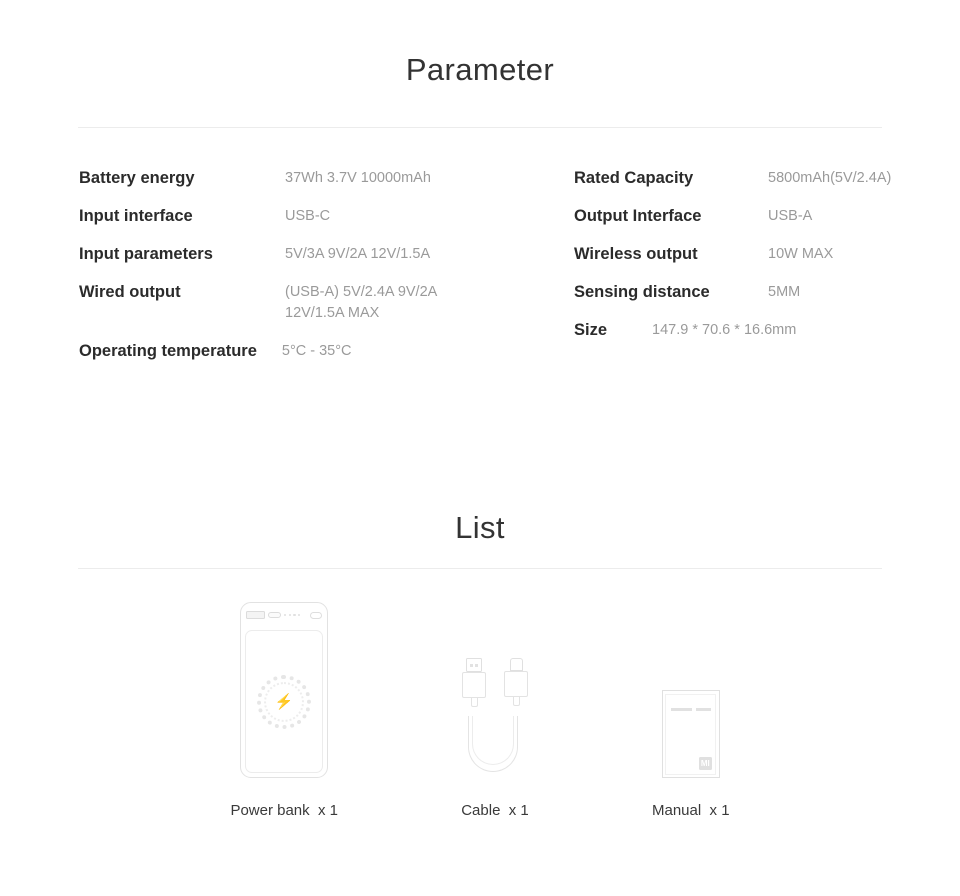  What do you see at coordinates (790, 216) in the screenshot?
I see `param-value-output-interface: USB-A` at bounding box center [790, 216].